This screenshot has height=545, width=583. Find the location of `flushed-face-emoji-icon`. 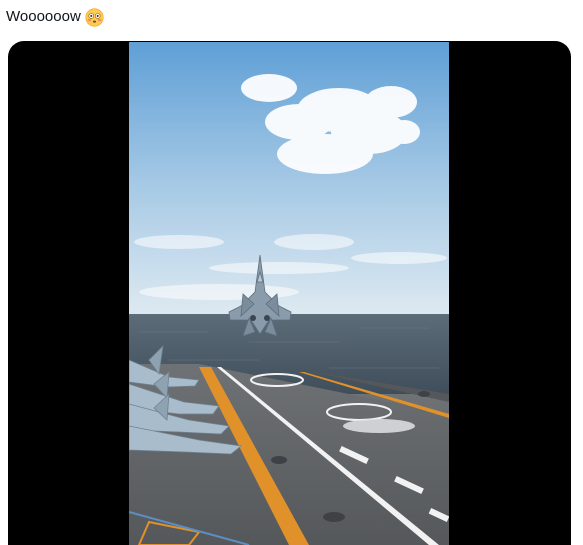

flushed-face-emoji-icon is located at coordinates (94, 17).